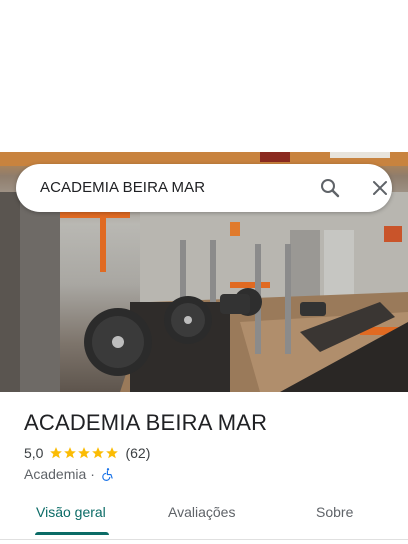 This screenshot has height=544, width=408. What do you see at coordinates (72, 533) in the screenshot?
I see `active-tab-indicator` at bounding box center [72, 533].